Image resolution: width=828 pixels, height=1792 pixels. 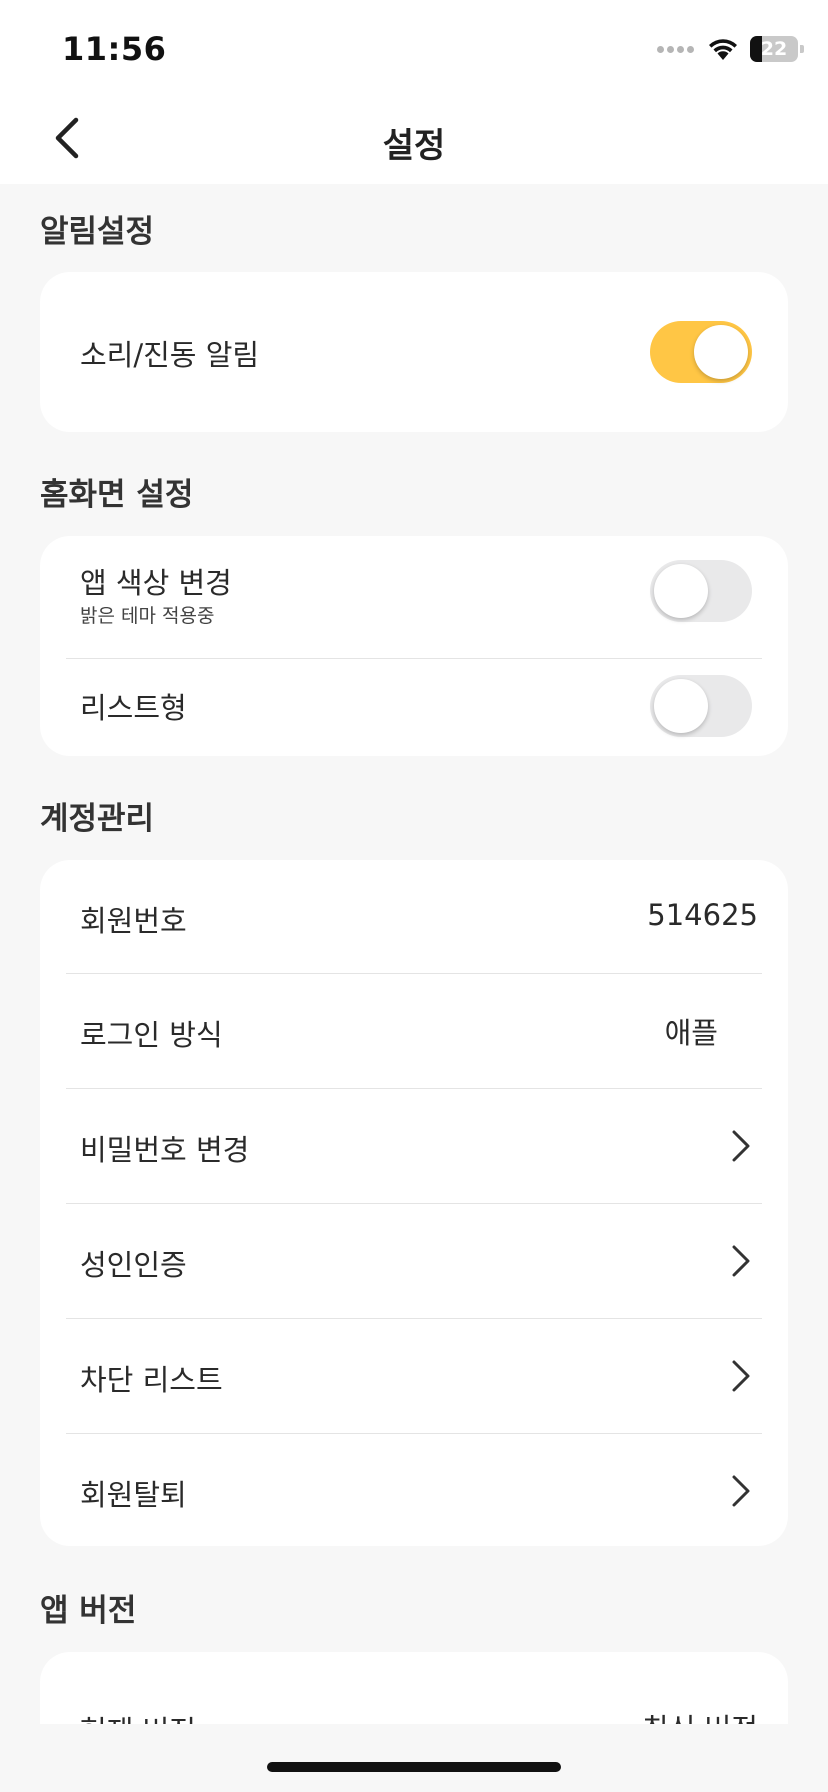 I want to click on home-indicator, so click(x=414, y=1767).